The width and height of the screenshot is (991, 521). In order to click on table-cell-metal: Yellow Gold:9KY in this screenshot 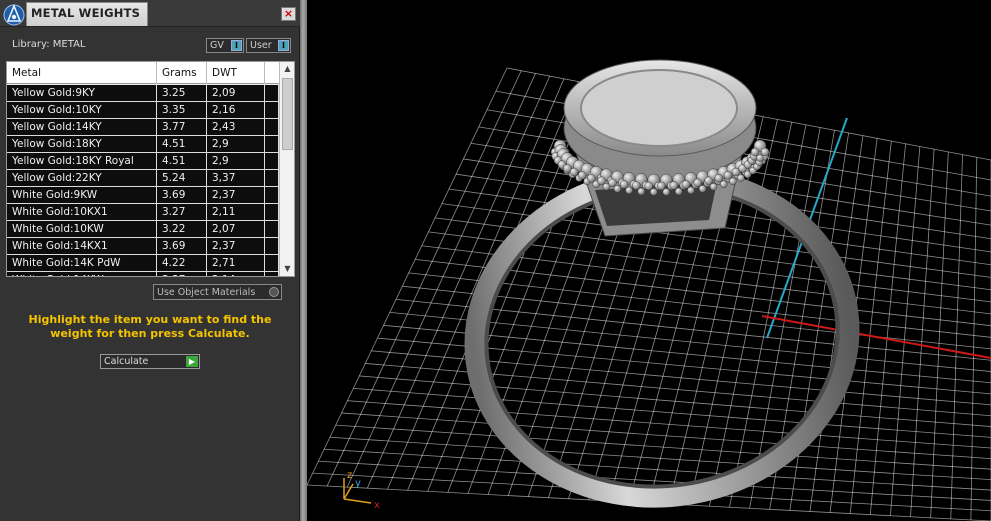, I will do `click(82, 93)`.